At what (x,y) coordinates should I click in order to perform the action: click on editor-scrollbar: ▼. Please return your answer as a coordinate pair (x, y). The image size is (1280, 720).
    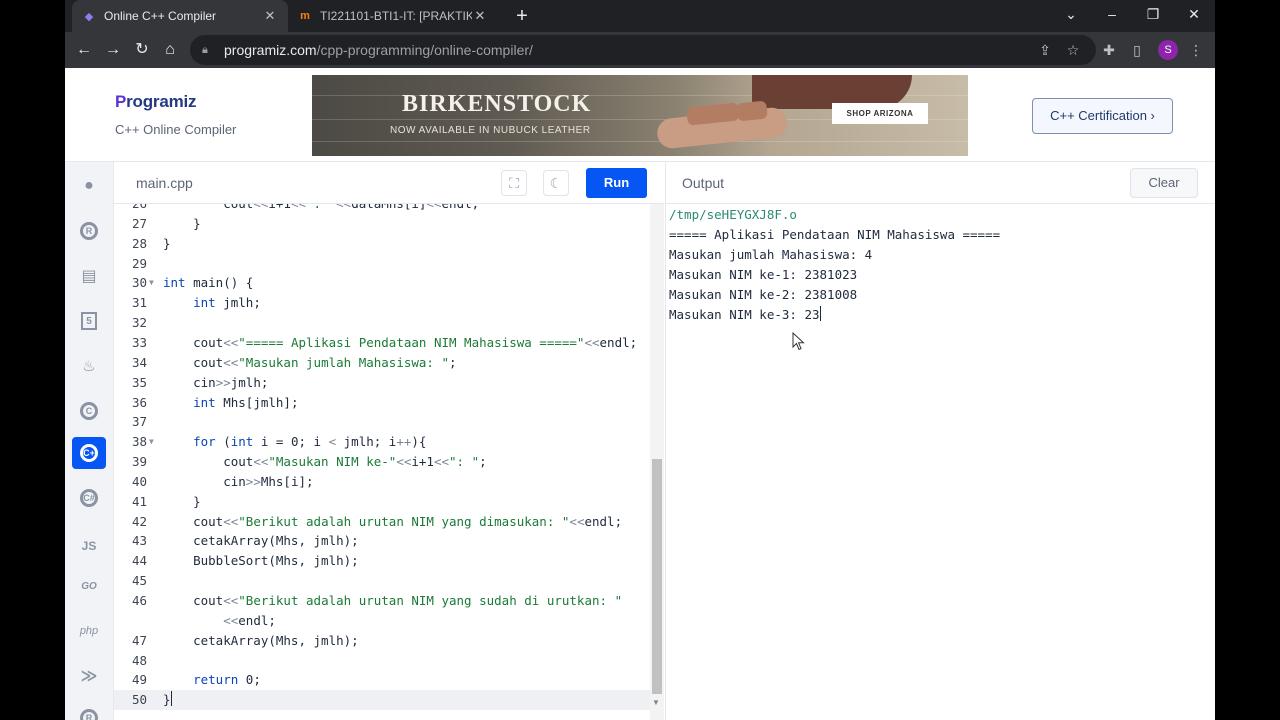
    Looking at the image, I should click on (657, 462).